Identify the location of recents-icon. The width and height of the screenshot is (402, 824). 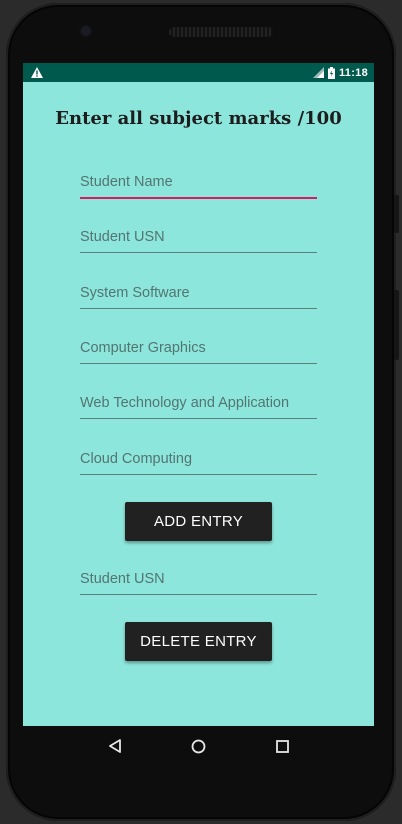
(282, 746).